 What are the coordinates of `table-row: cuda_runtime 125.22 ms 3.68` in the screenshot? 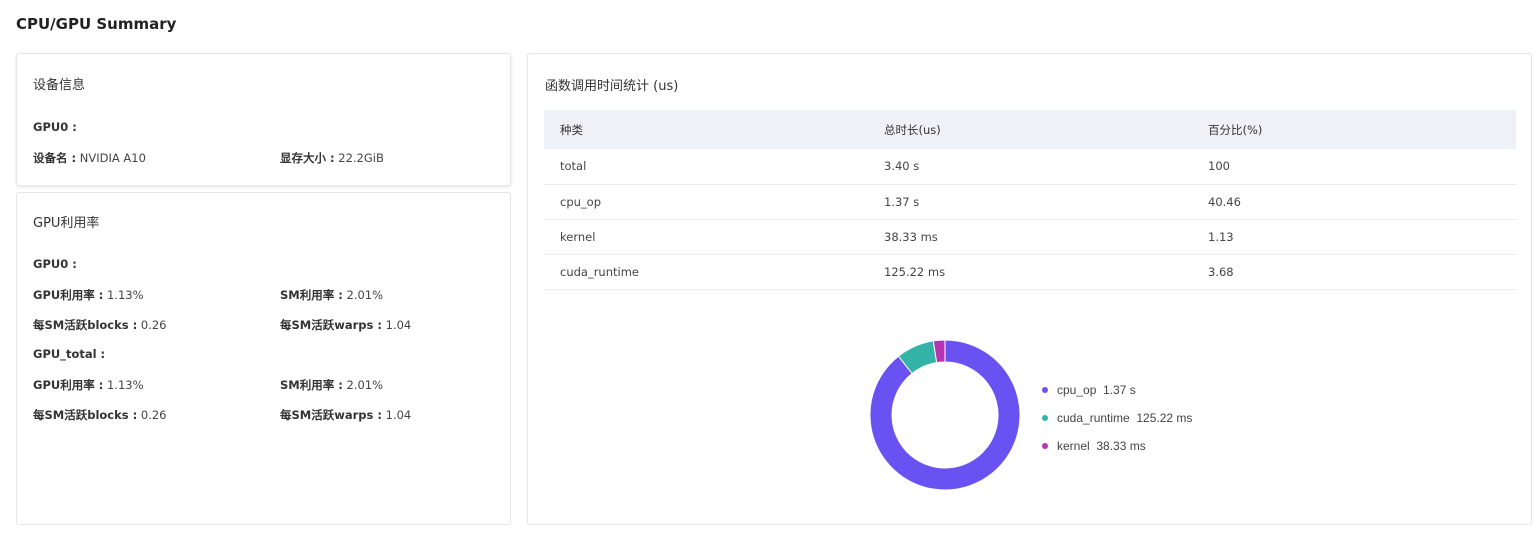 It's located at (1030, 272).